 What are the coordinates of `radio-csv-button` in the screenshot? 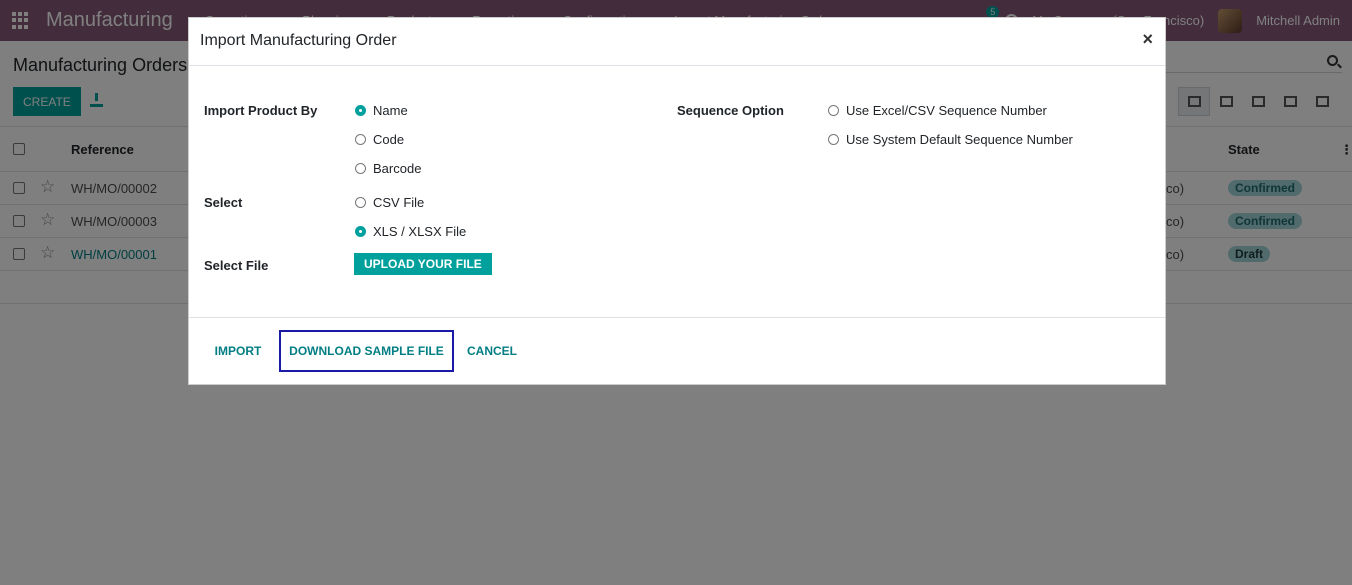 It's located at (360, 202).